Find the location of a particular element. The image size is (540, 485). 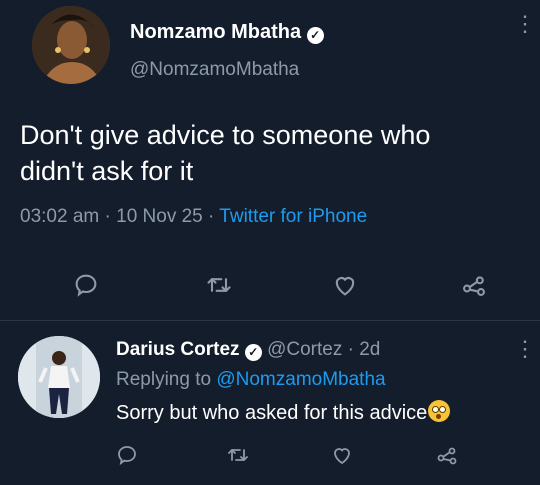

divider is located at coordinates (270, 320).